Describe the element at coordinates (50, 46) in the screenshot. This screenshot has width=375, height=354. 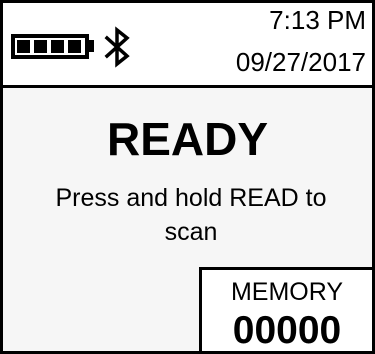
I see `battery-icon` at that location.